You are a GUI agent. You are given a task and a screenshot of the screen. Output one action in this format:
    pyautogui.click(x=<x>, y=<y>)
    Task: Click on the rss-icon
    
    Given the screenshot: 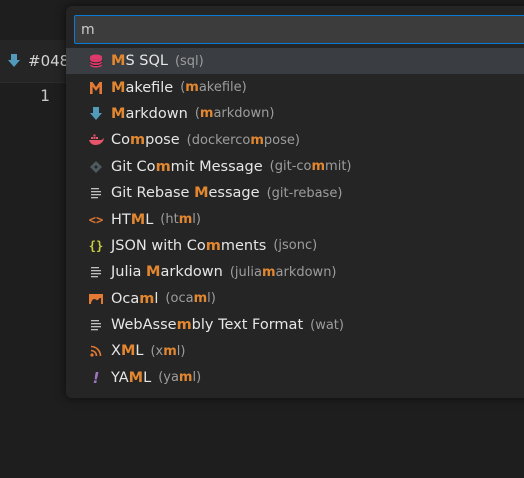 What is the action you would take?
    pyautogui.click(x=96, y=351)
    